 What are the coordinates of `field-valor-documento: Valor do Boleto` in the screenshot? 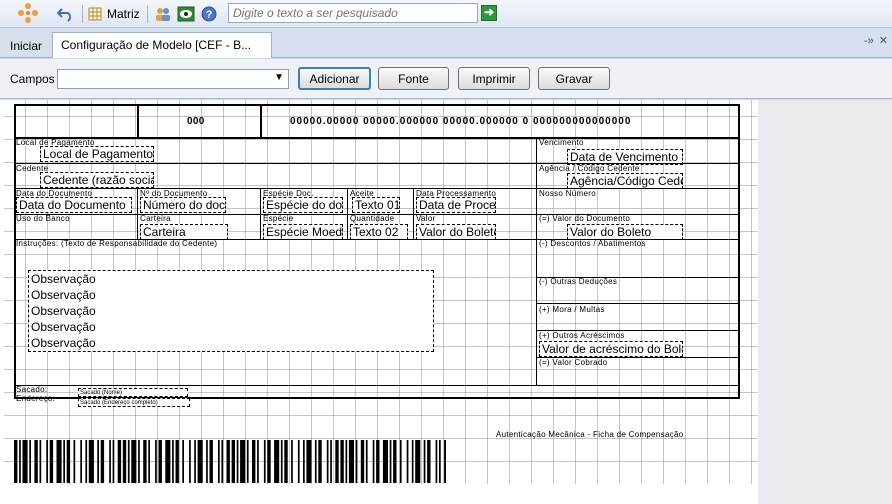 It's located at (625, 232).